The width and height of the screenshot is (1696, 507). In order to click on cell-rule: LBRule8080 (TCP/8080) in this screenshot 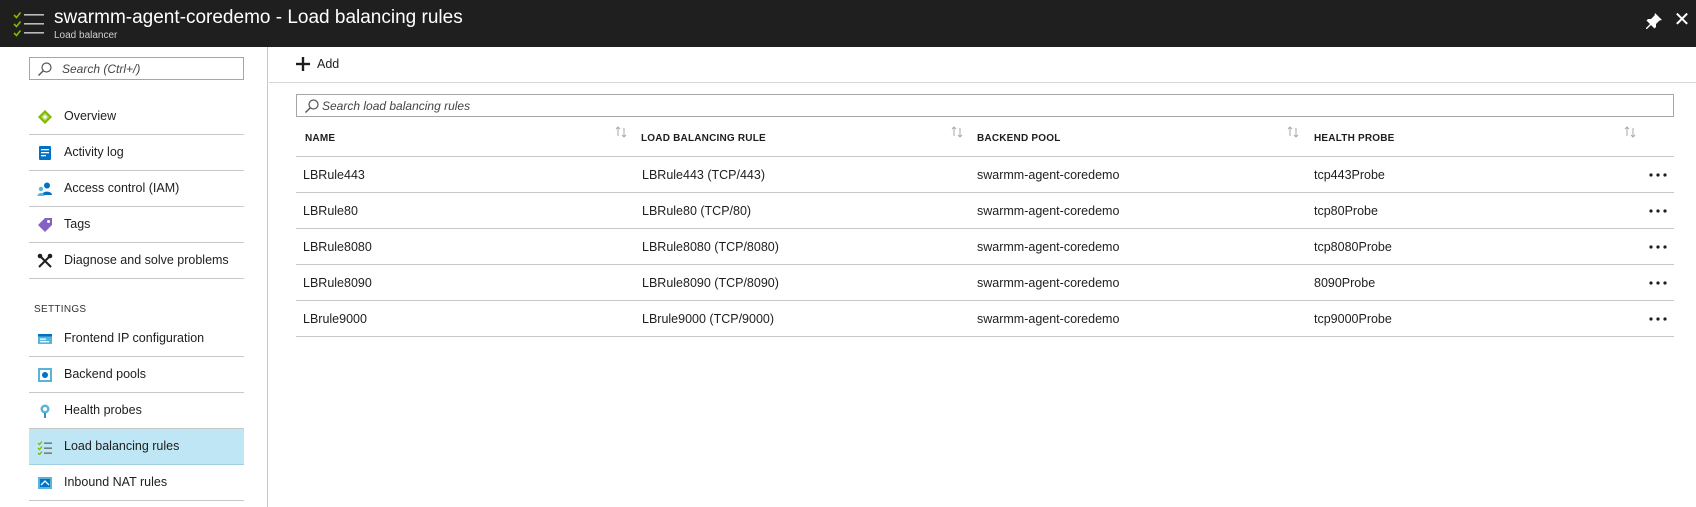, I will do `click(710, 247)`.